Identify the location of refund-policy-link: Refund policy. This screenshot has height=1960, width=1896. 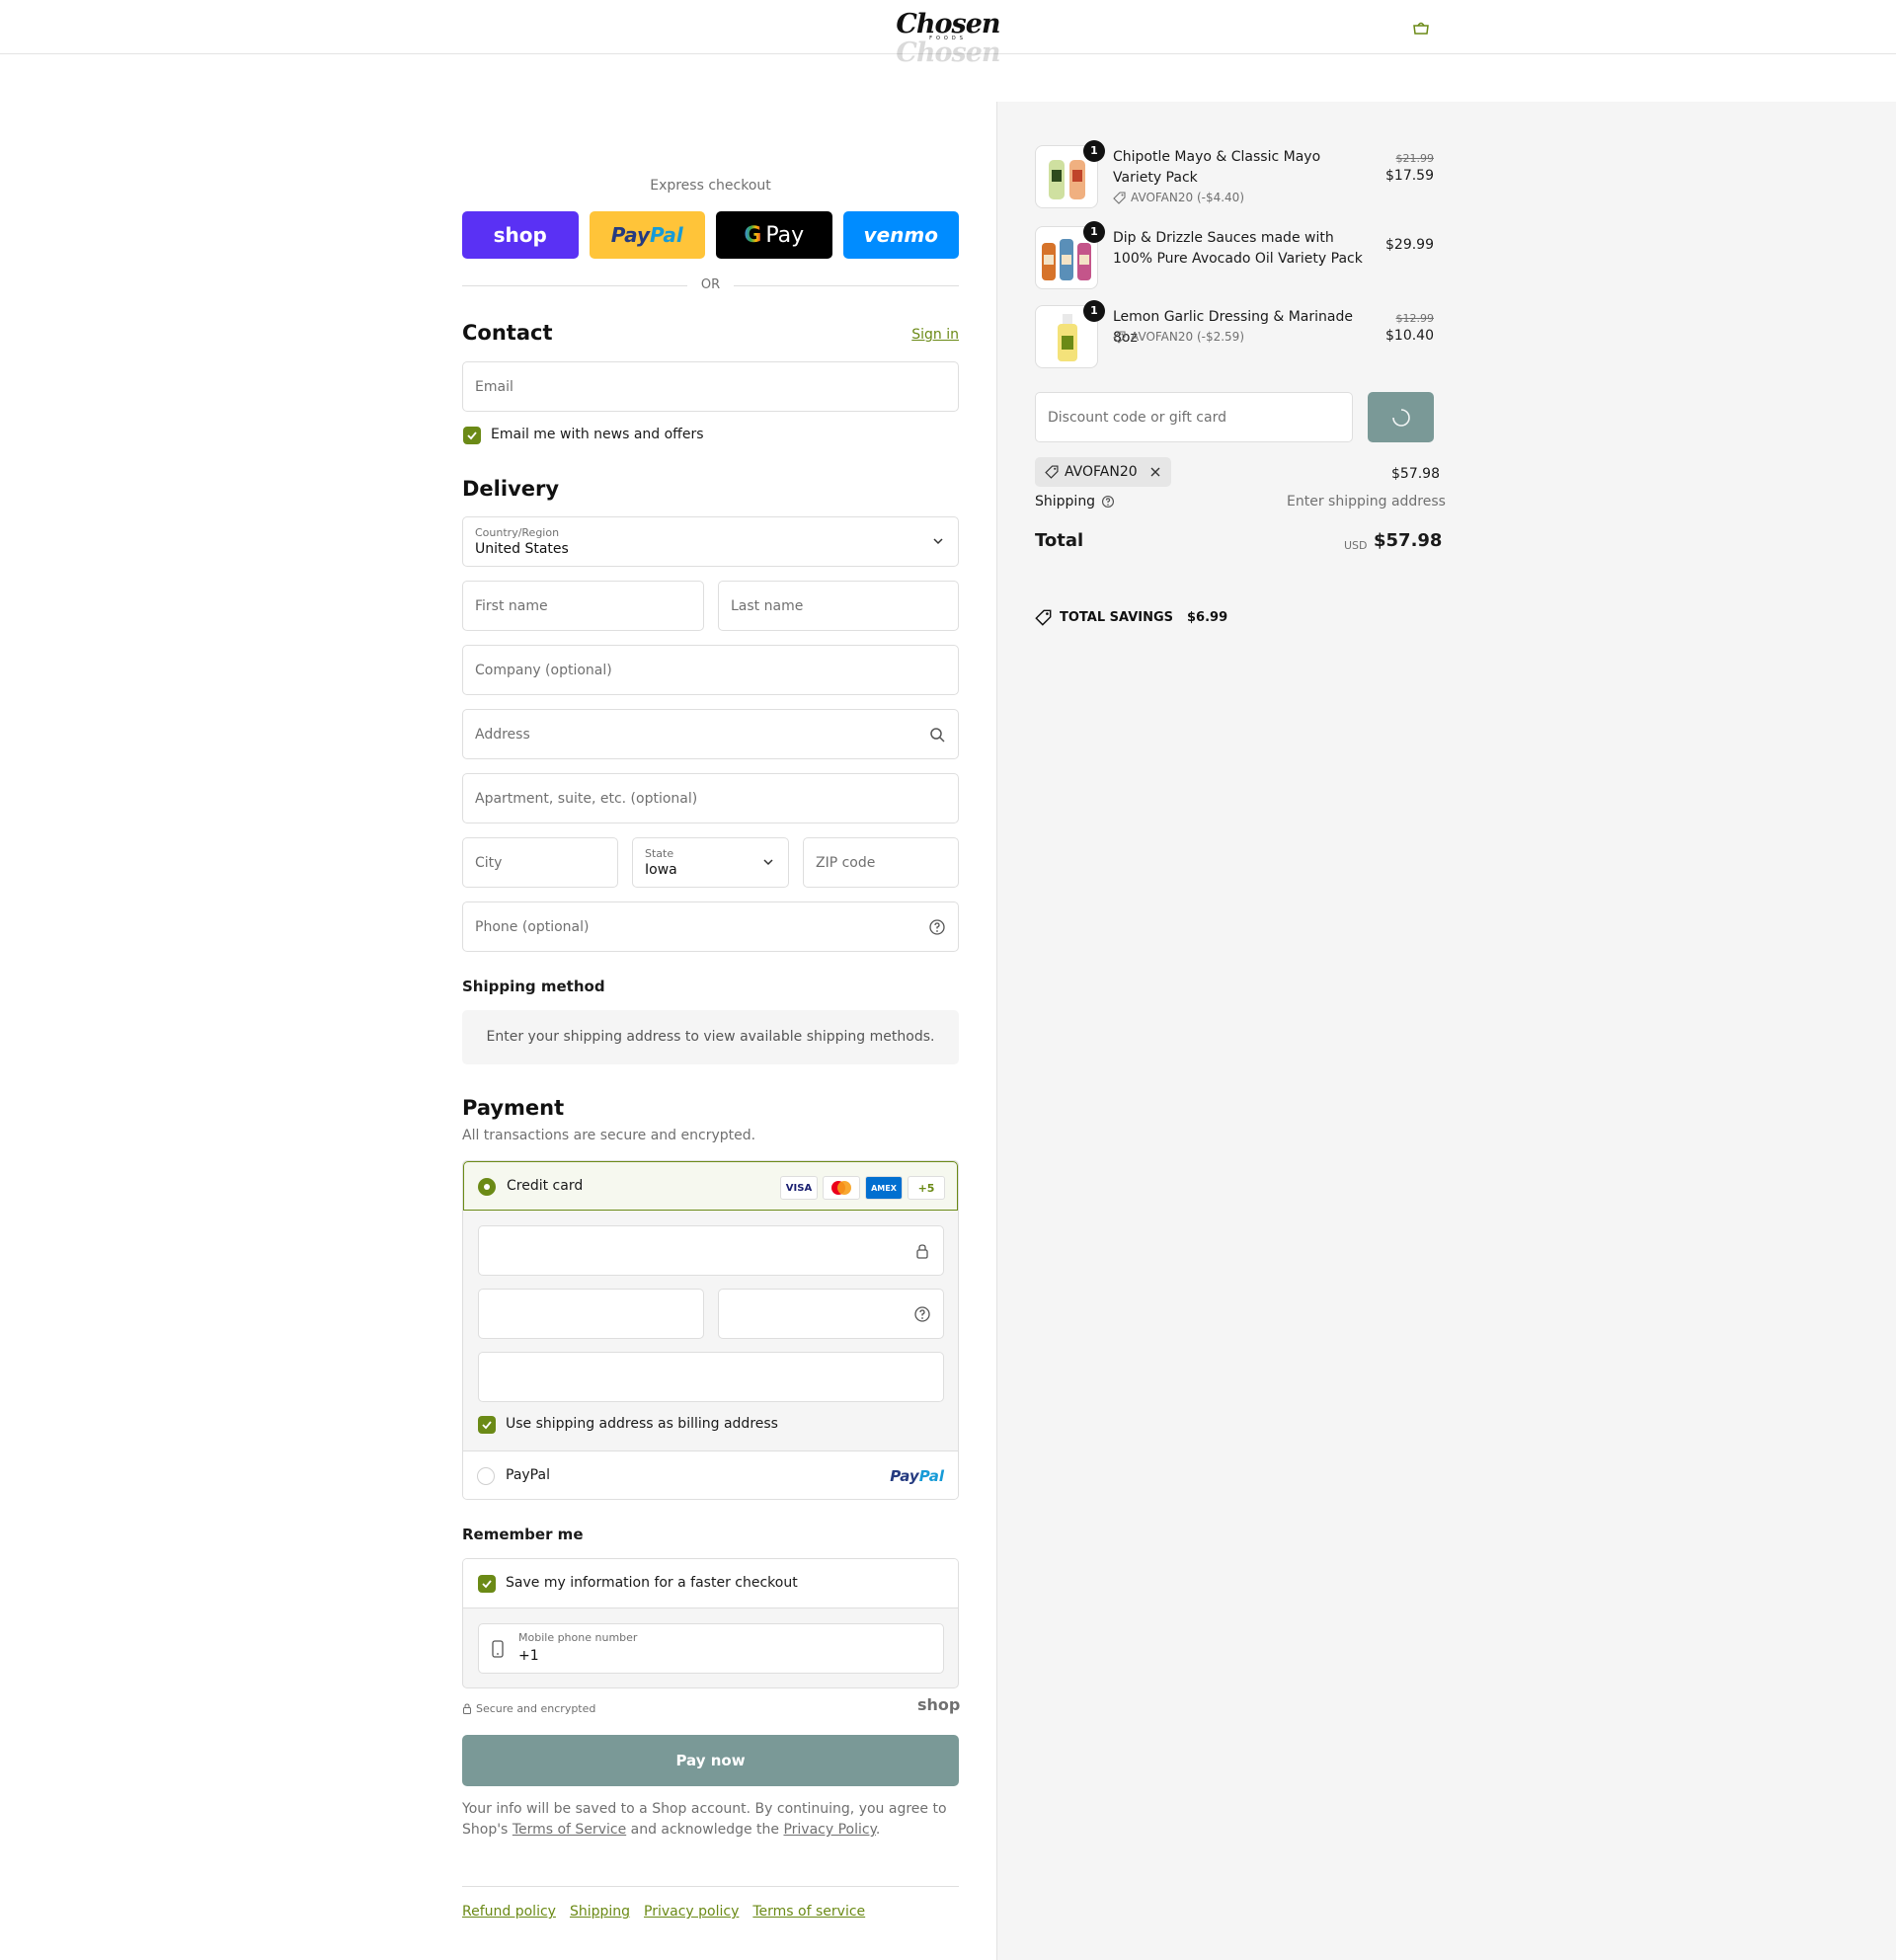
(509, 1912).